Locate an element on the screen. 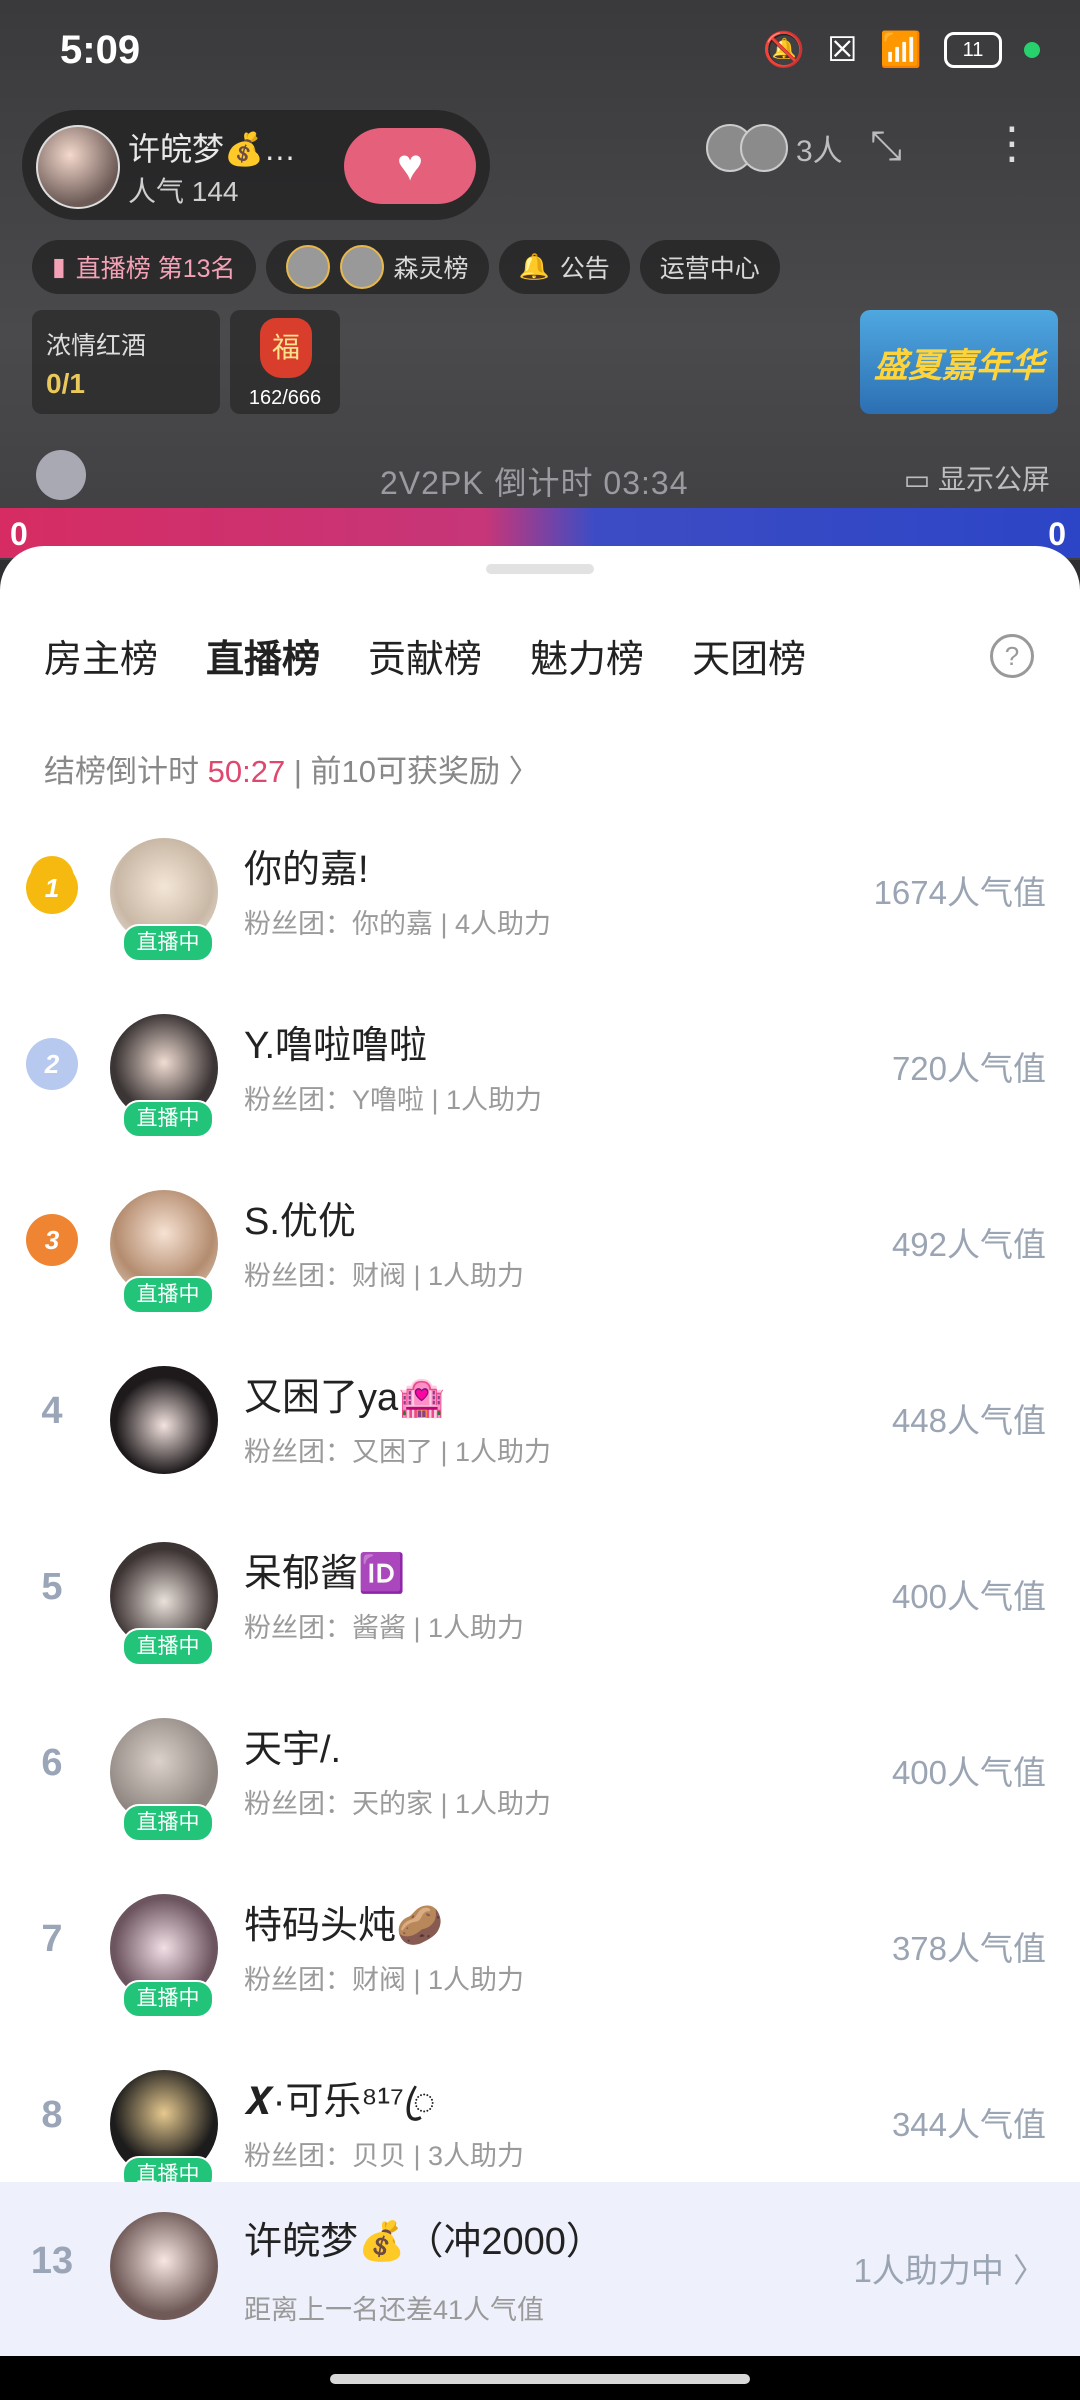 This screenshot has height=2400, width=1080. gold-medal-icon: 1 is located at coordinates (52, 888).